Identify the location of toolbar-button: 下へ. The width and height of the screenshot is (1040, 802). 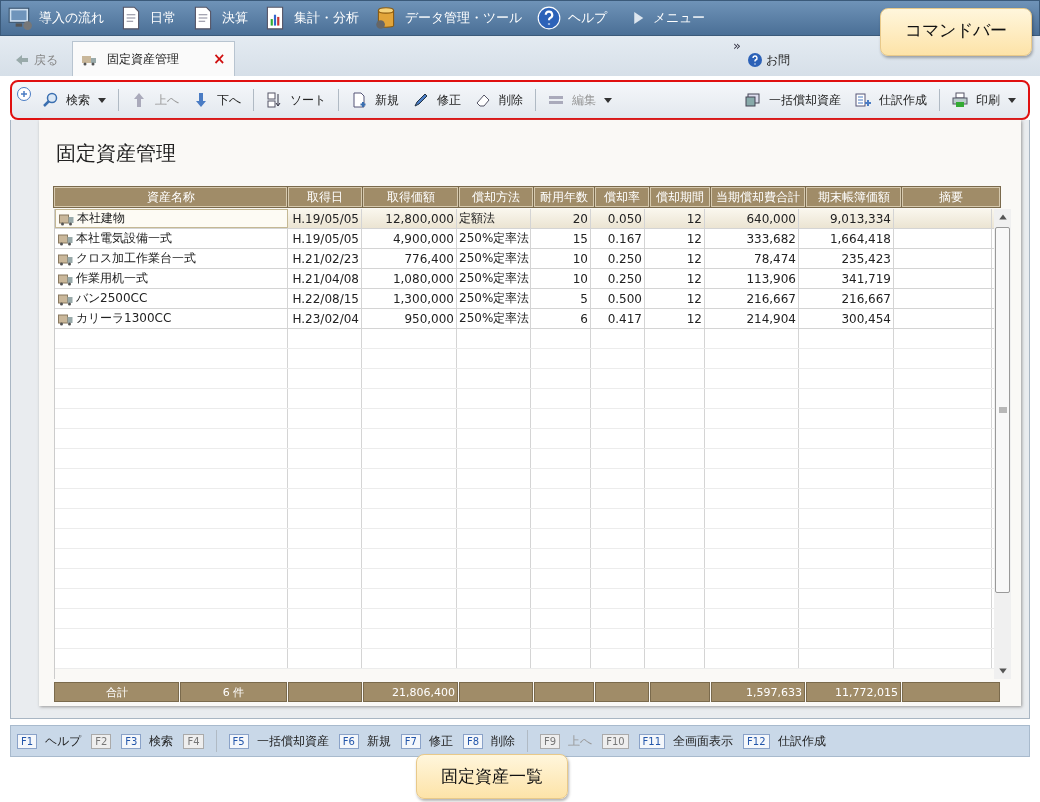
(217, 100).